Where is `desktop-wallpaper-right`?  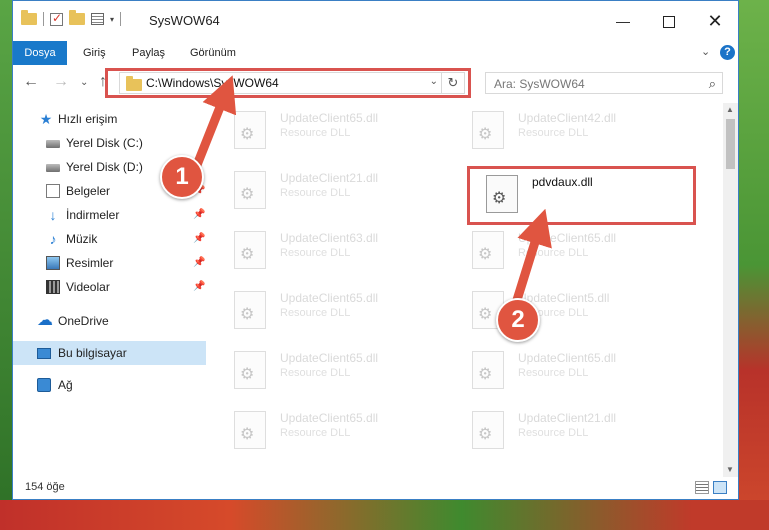
desktop-wallpaper-right is located at coordinates (753, 265).